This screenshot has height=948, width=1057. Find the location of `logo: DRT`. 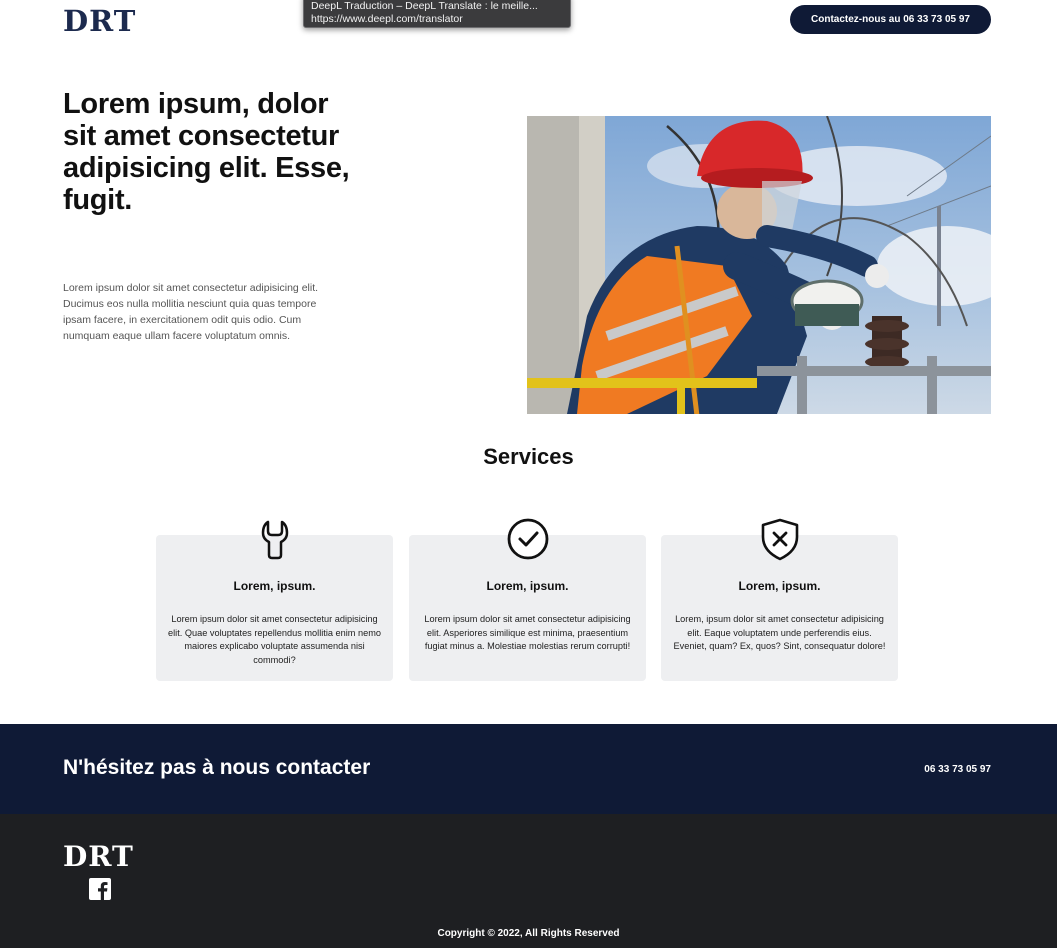

logo: DRT is located at coordinates (99, 21).